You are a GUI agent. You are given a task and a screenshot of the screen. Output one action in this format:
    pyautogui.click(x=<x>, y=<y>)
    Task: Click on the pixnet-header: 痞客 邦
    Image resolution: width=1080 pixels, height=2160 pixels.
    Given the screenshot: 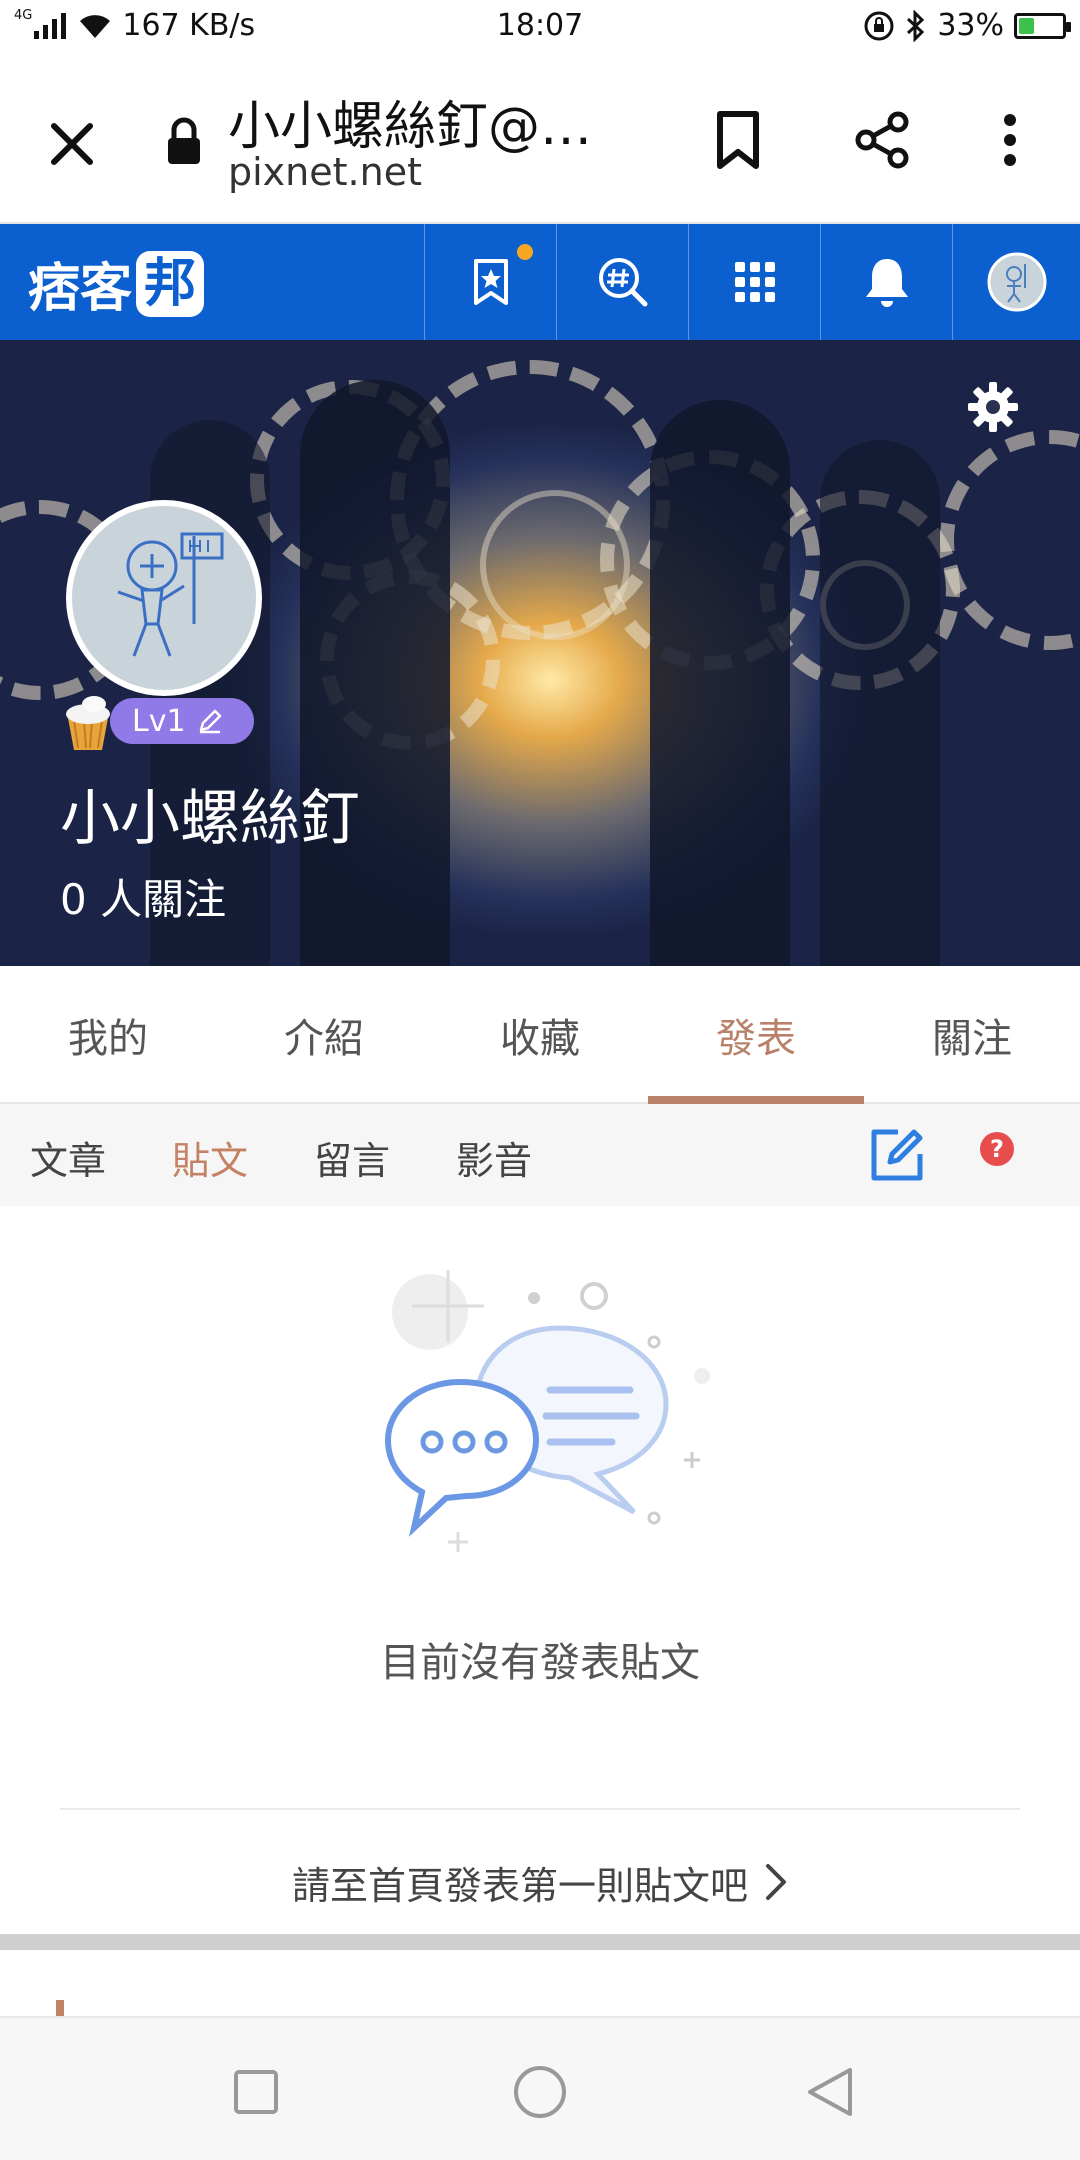 What is the action you would take?
    pyautogui.click(x=540, y=282)
    